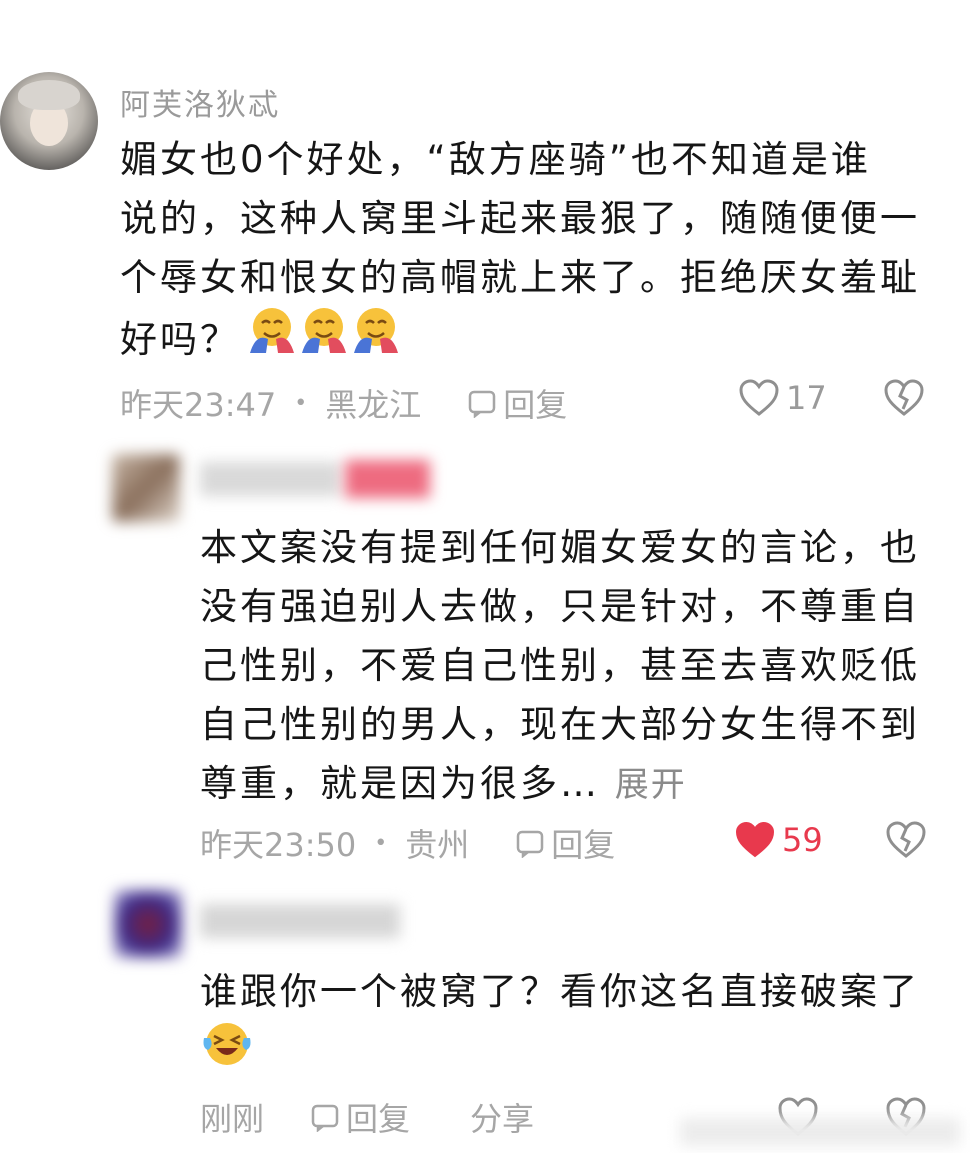 This screenshot has width=970, height=1153. Describe the element at coordinates (520, 277) in the screenshot. I see `comment-line: 个辱女和恨女的高帽就上来了。拒绝厌女羞耻` at that location.